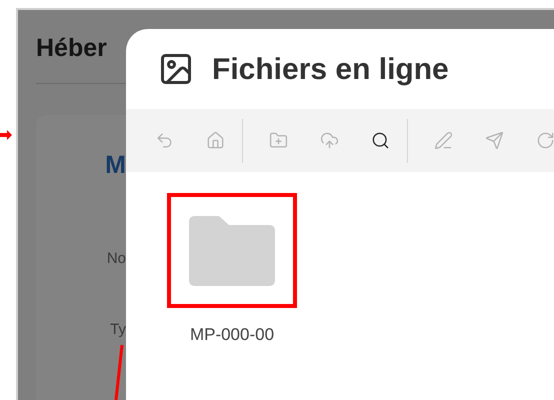  Describe the element at coordinates (164, 140) in the screenshot. I see `undo-icon` at that location.